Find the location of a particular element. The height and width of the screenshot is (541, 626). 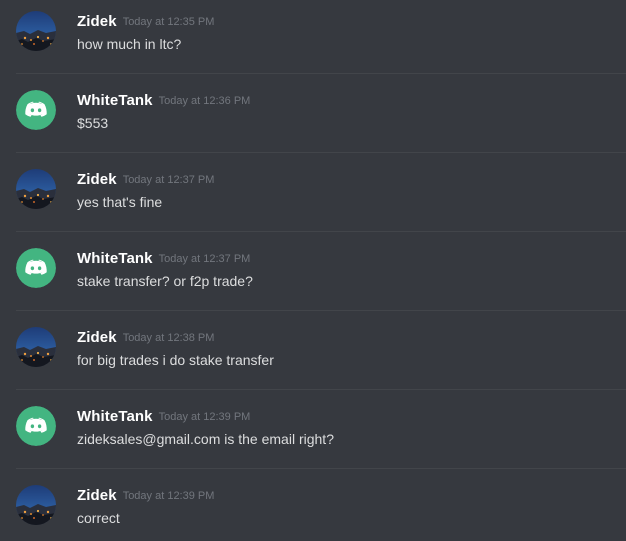

message-text: stake transfer? or f2p trade? is located at coordinates (165, 281).